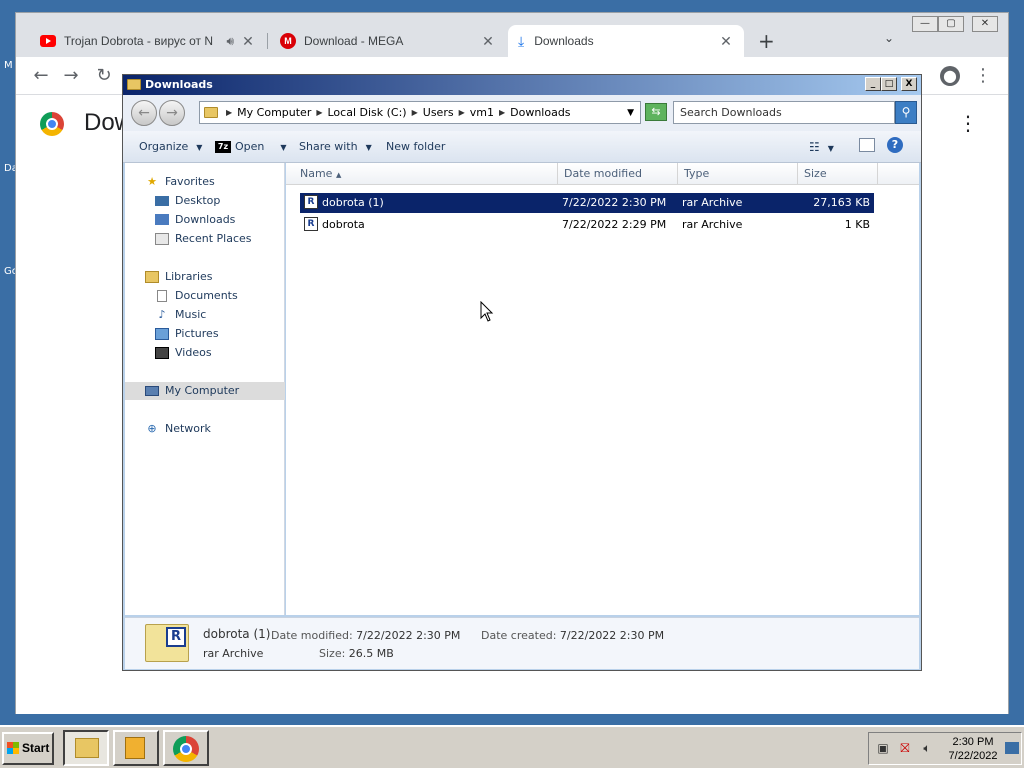 The image size is (1024, 768). I want to click on nav-music: ♪ Music, so click(205, 315).